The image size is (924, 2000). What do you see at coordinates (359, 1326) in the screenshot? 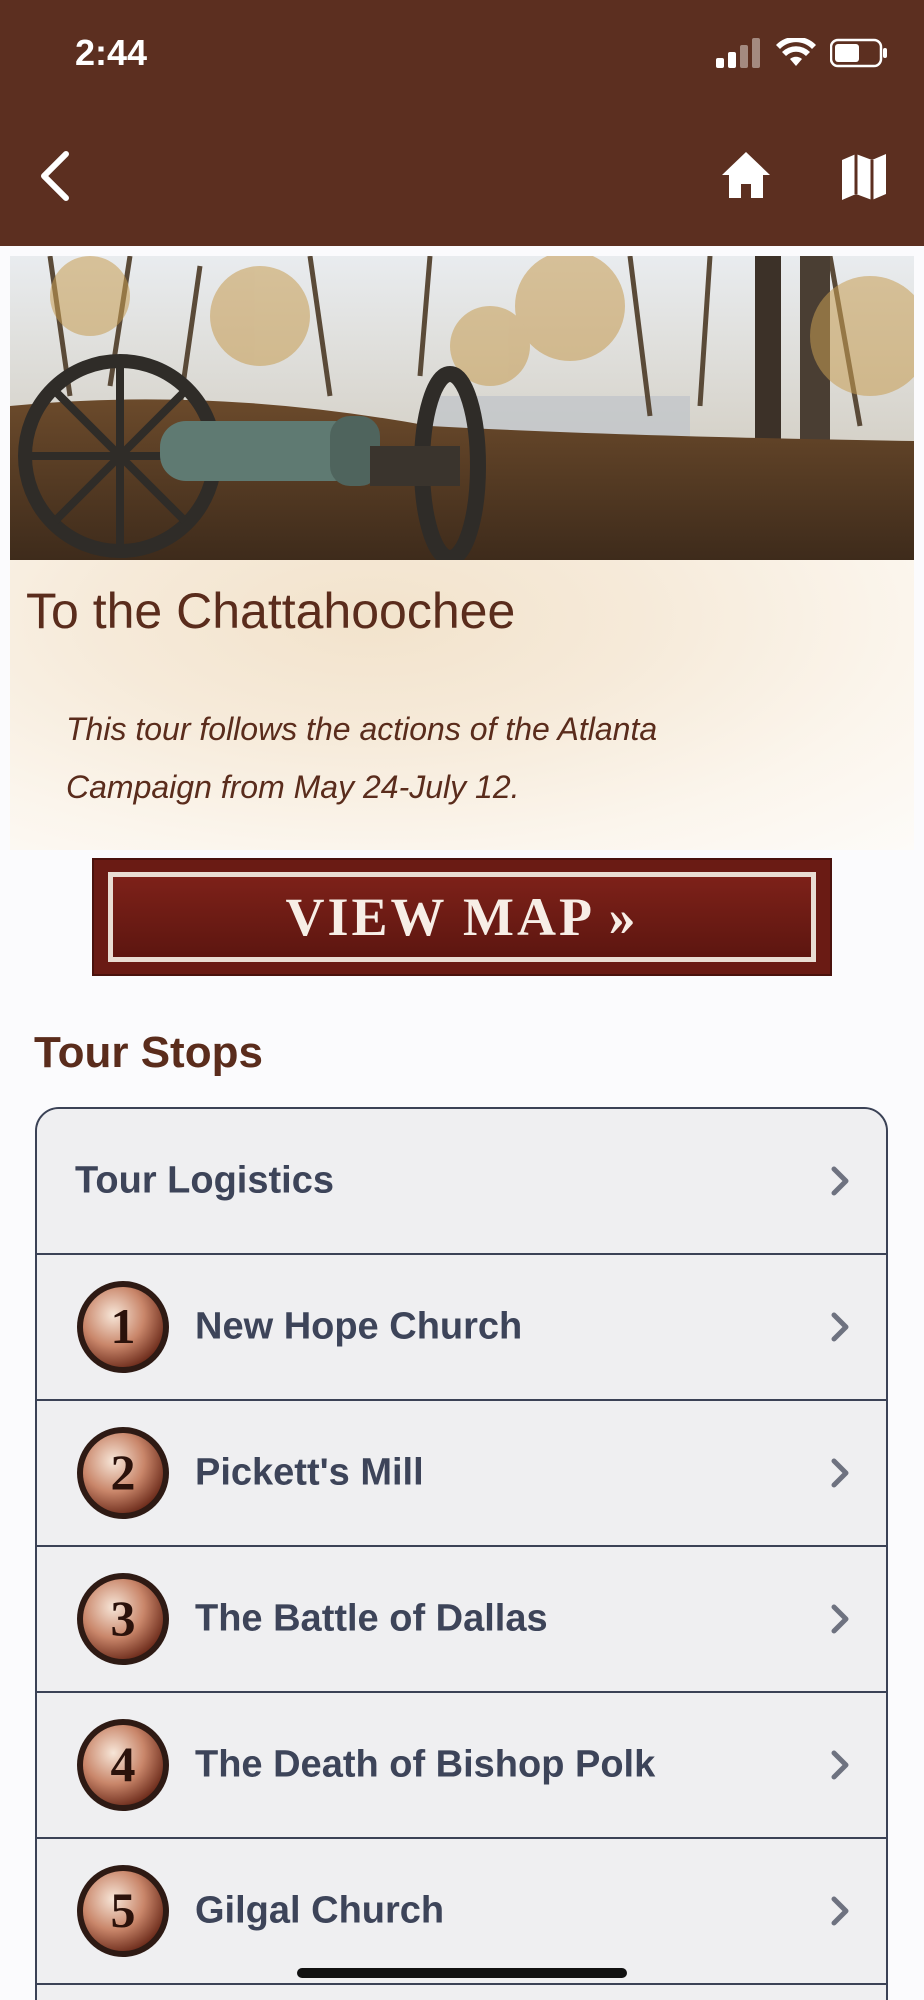
I see `list-item-label: New Hope Church` at bounding box center [359, 1326].